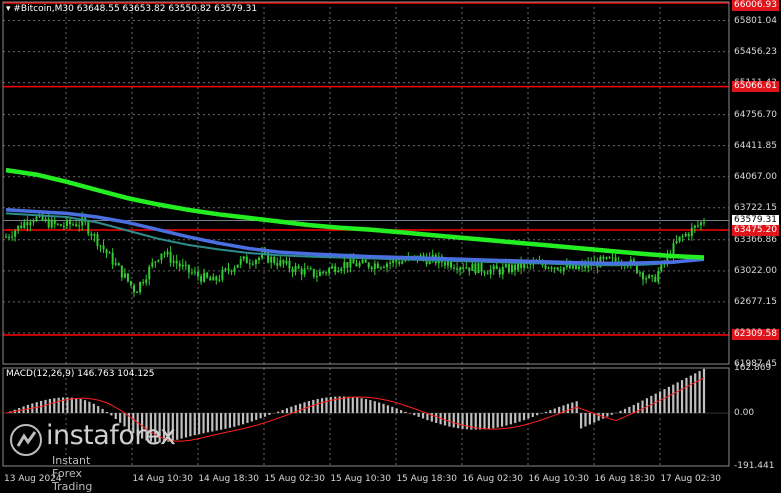 The width and height of the screenshot is (781, 493). Describe the element at coordinates (755, 145) in the screenshot. I see `price-tick: 64411.85` at that location.